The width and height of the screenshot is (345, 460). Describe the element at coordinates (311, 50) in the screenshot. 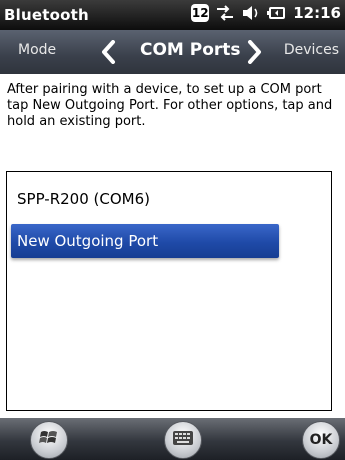

I see `tab-devices: Devices` at that location.